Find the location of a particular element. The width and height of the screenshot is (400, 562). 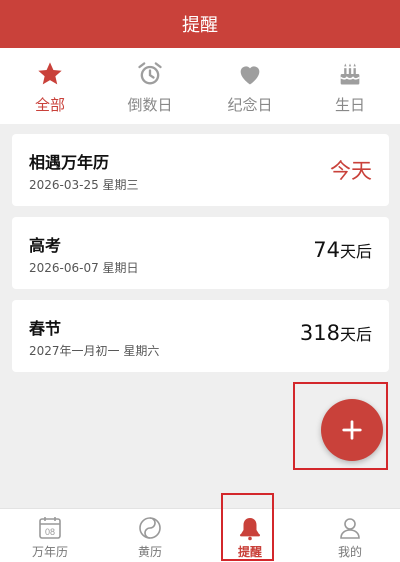

reminder-countdown: 今天 is located at coordinates (351, 171).